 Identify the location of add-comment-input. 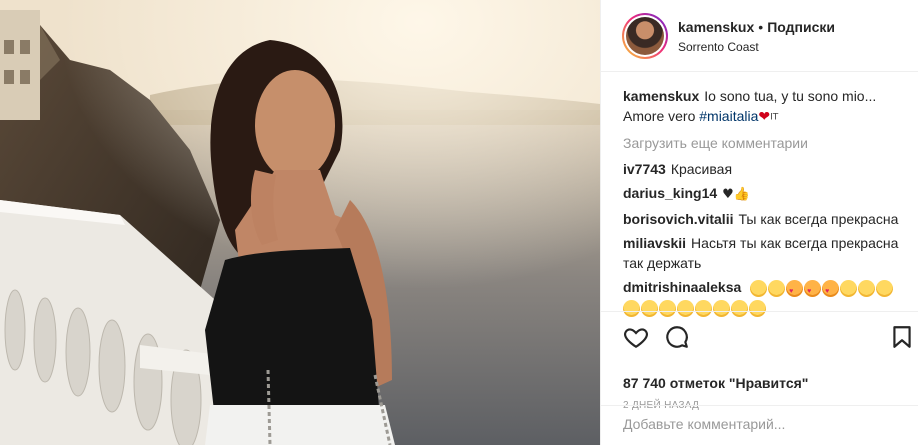
(763, 424).